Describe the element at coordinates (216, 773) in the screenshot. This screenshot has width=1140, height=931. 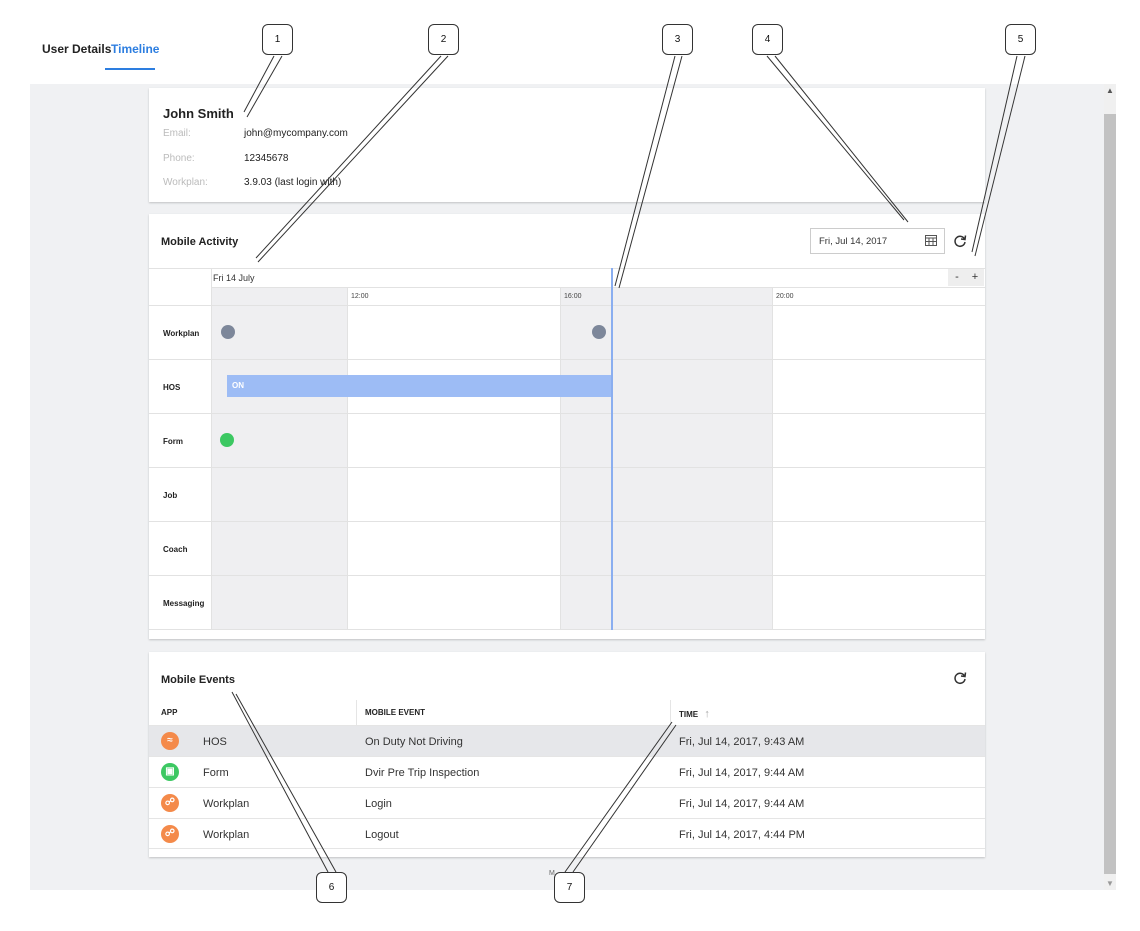
I see `event-app: Form` at that location.